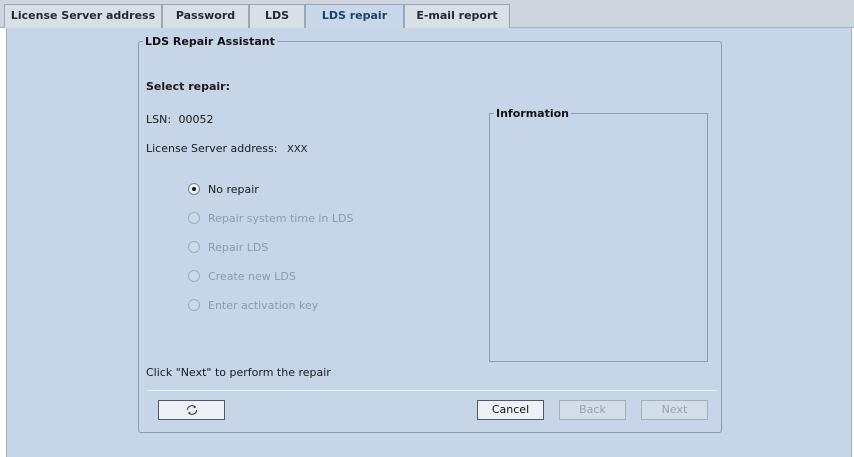 The width and height of the screenshot is (854, 457). What do you see at coordinates (210, 41) in the screenshot?
I see `assistant-legend: LDS Repair Assistant` at bounding box center [210, 41].